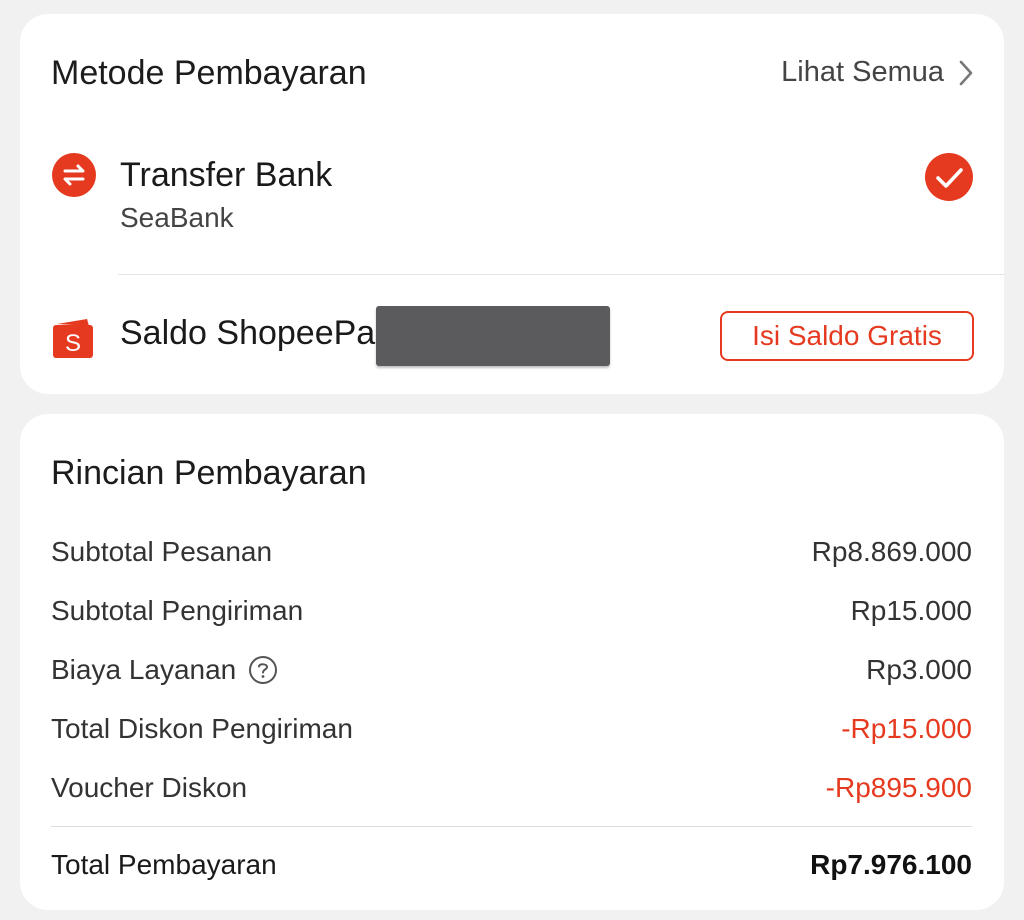 This screenshot has width=1024, height=920. What do you see at coordinates (511, 826) in the screenshot?
I see `total-divider` at bounding box center [511, 826].